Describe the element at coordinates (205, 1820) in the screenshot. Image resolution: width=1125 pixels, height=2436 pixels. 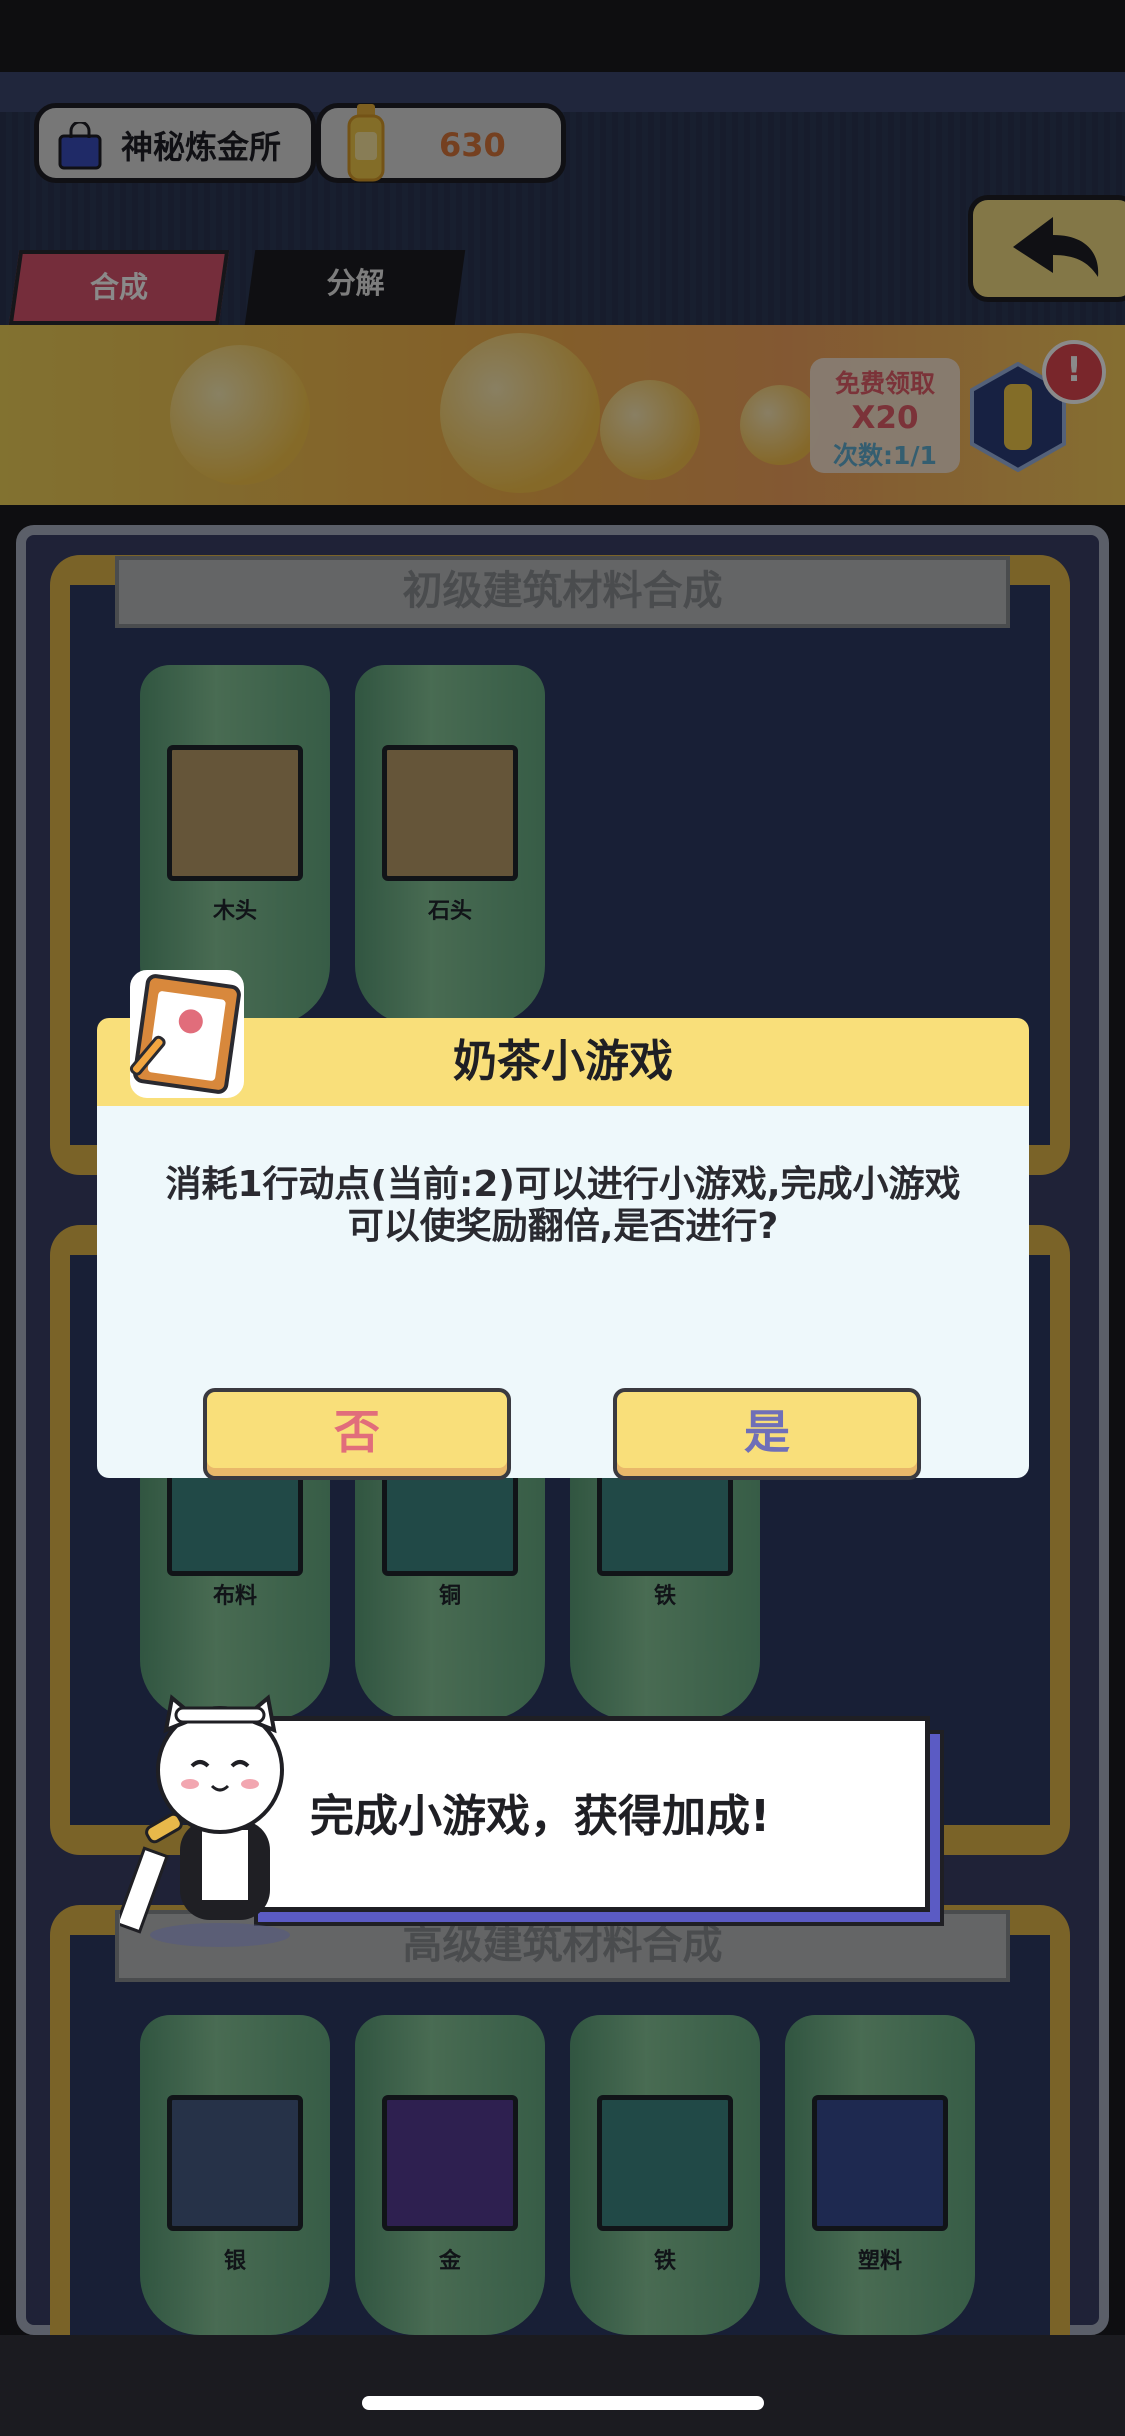
I see `maid-cat-mascot` at that location.